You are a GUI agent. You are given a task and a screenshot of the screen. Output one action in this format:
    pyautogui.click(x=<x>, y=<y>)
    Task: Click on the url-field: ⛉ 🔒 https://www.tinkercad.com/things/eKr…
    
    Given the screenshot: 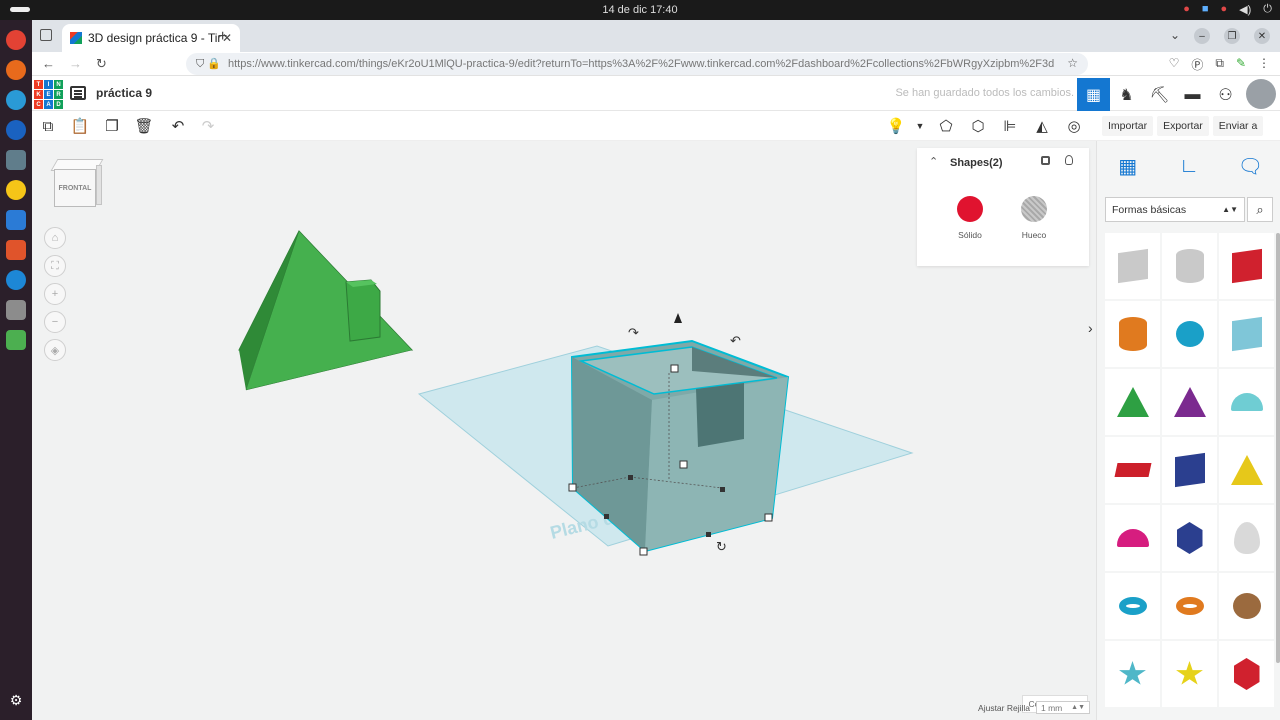 What is the action you would take?
    pyautogui.click(x=637, y=64)
    